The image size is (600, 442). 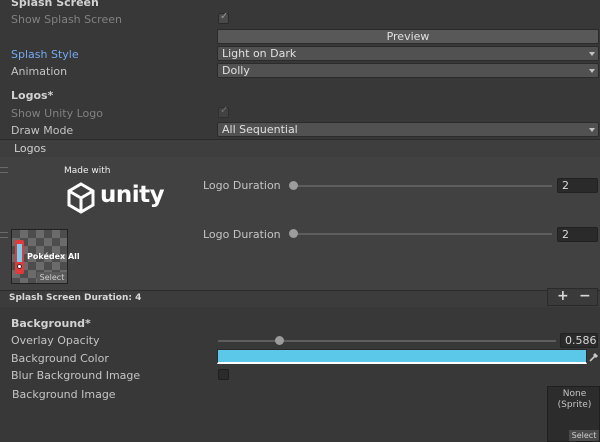 I want to click on eyedropper-icon, so click(x=594, y=356).